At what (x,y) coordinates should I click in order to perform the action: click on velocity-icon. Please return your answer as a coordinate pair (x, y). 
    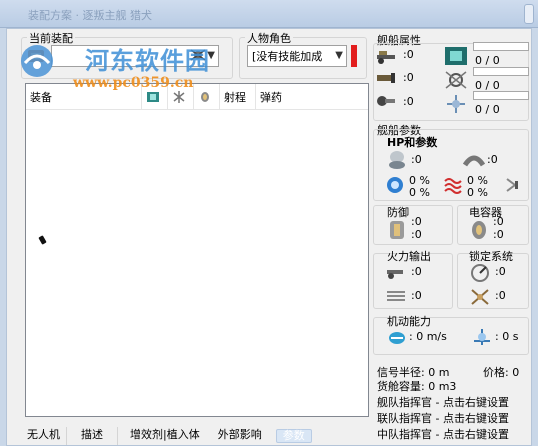
    Looking at the image, I should click on (397, 338).